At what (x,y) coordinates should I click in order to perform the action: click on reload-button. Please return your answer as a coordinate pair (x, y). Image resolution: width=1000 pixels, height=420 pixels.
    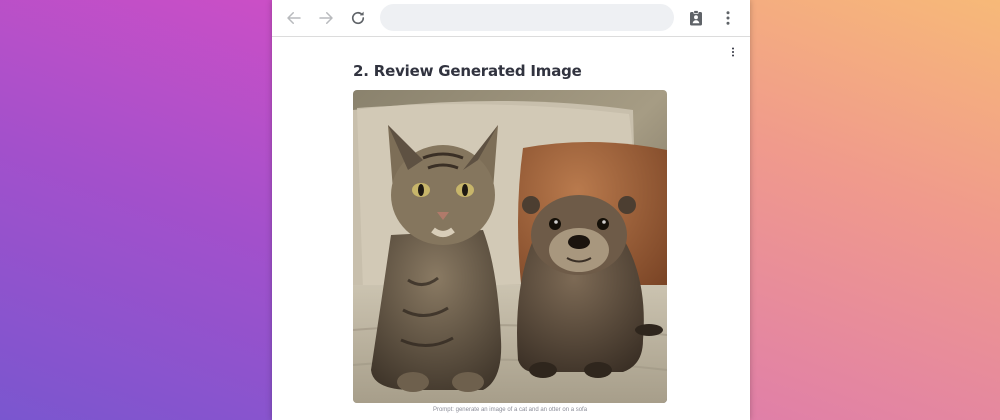
    Looking at the image, I should click on (358, 18).